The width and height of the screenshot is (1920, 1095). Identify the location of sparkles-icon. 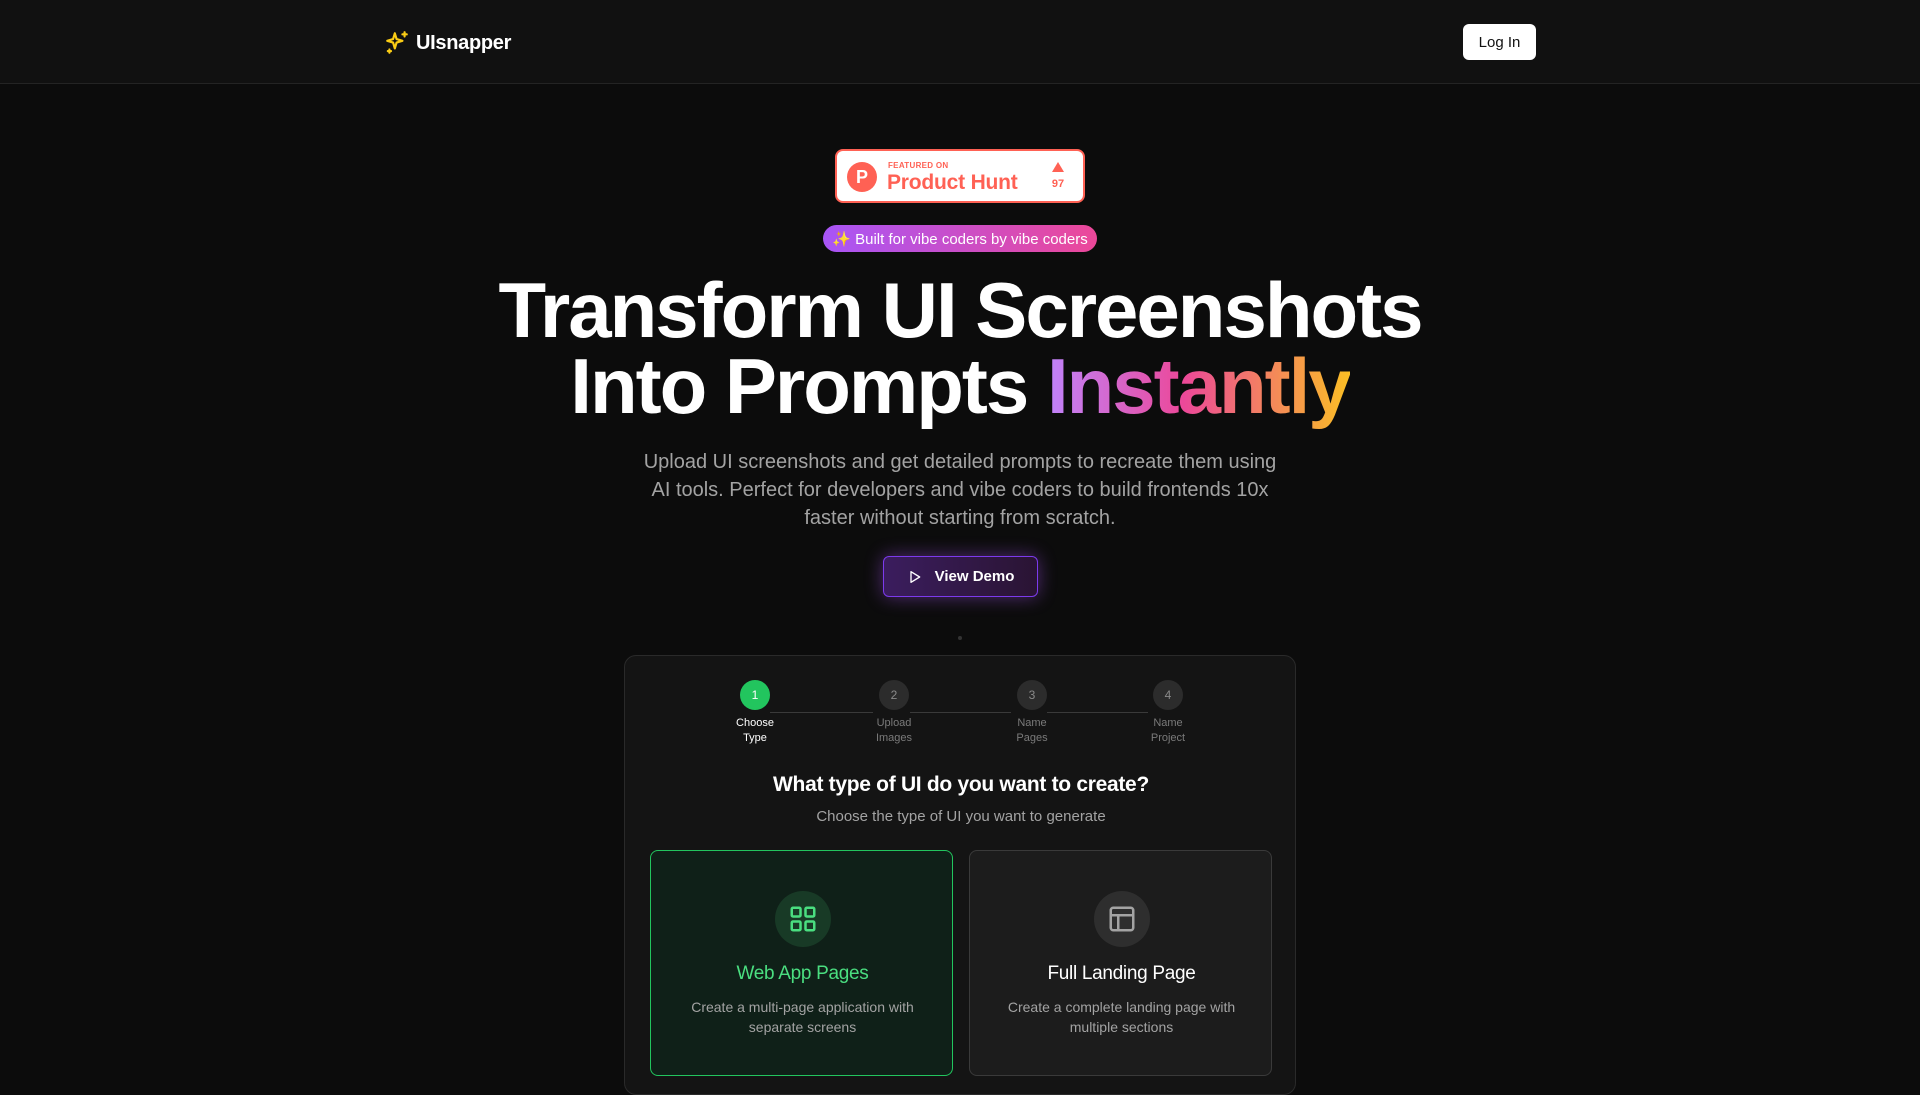
(397, 42).